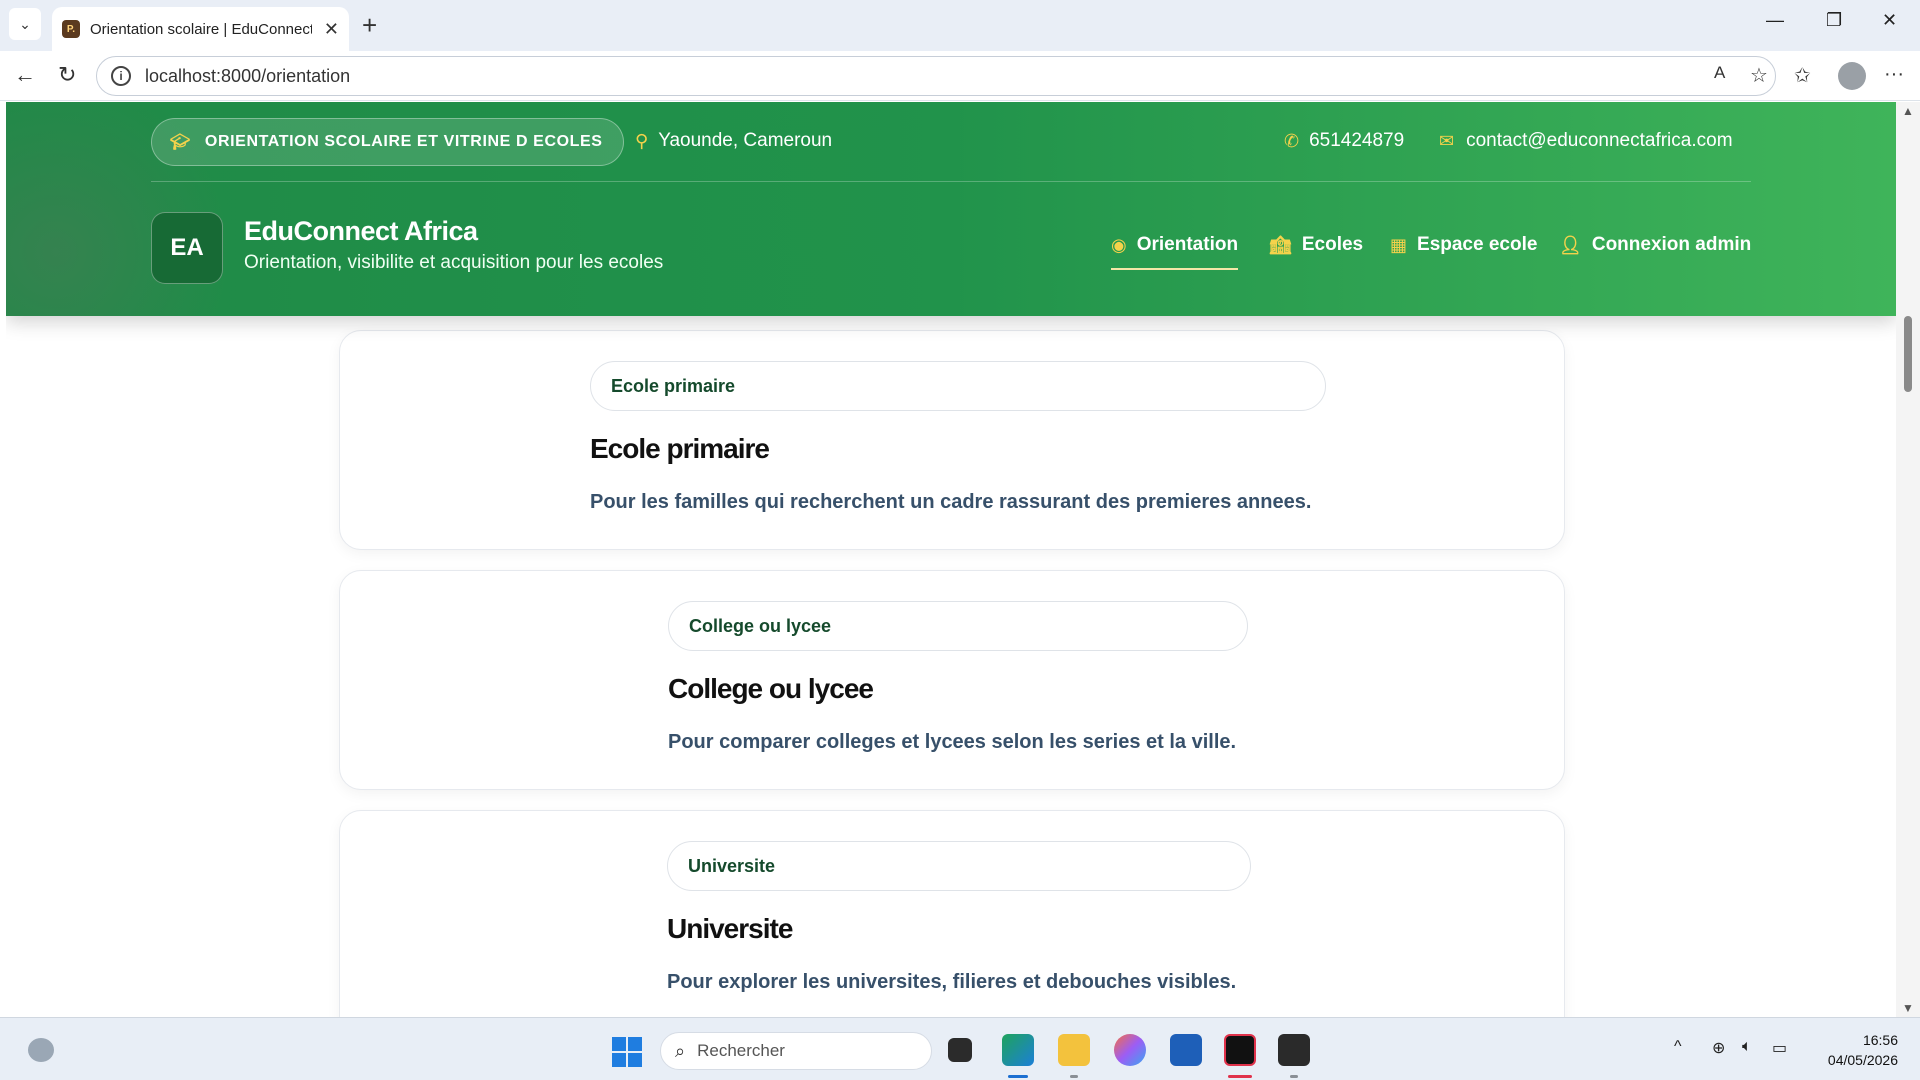  What do you see at coordinates (1240, 1076) in the screenshot?
I see `ide-active-indicator` at bounding box center [1240, 1076].